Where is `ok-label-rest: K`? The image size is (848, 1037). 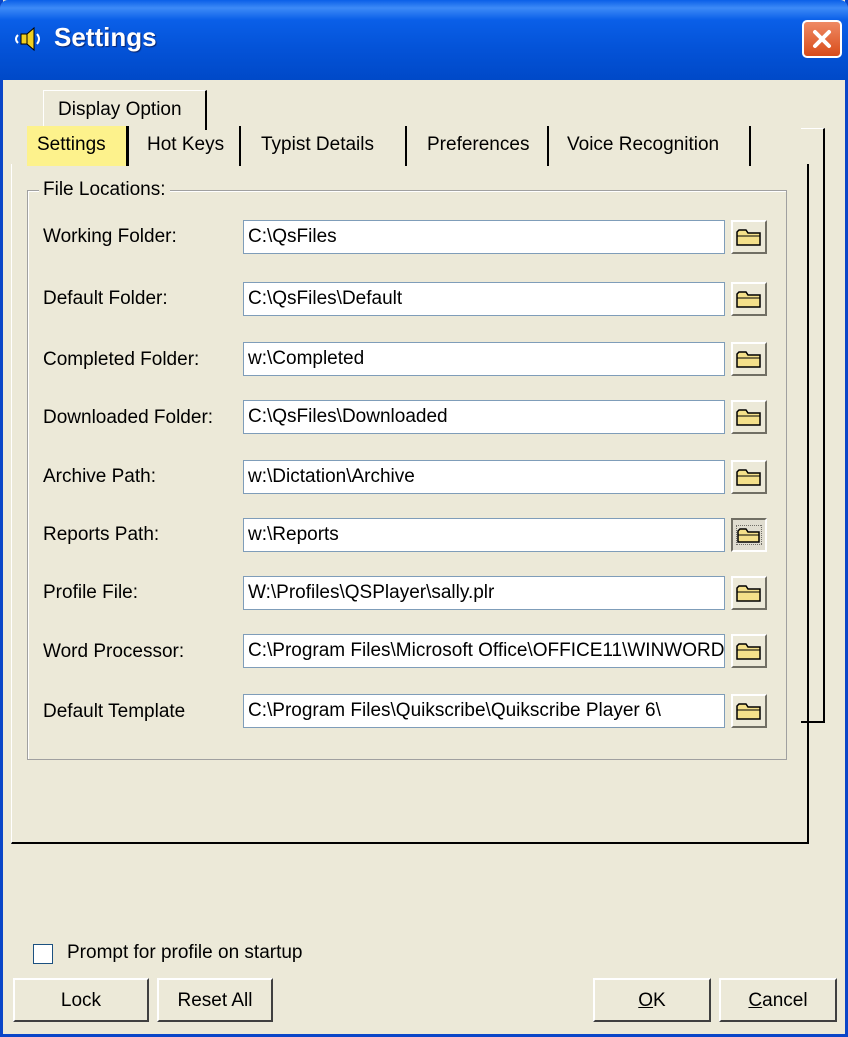 ok-label-rest: K is located at coordinates (659, 1000).